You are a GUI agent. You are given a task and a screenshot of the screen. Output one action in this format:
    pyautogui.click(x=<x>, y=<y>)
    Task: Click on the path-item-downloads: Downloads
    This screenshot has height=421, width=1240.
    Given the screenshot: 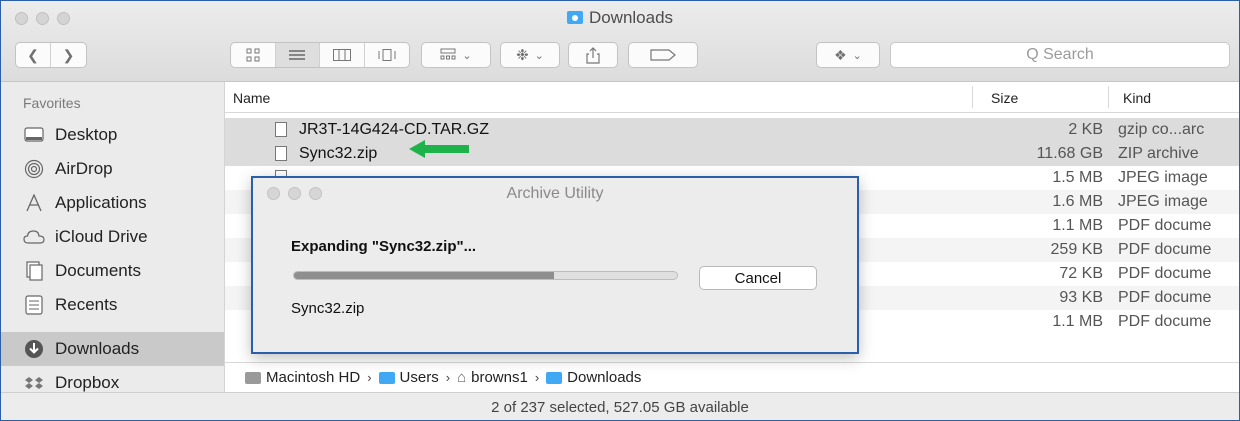 What is the action you would take?
    pyautogui.click(x=604, y=377)
    